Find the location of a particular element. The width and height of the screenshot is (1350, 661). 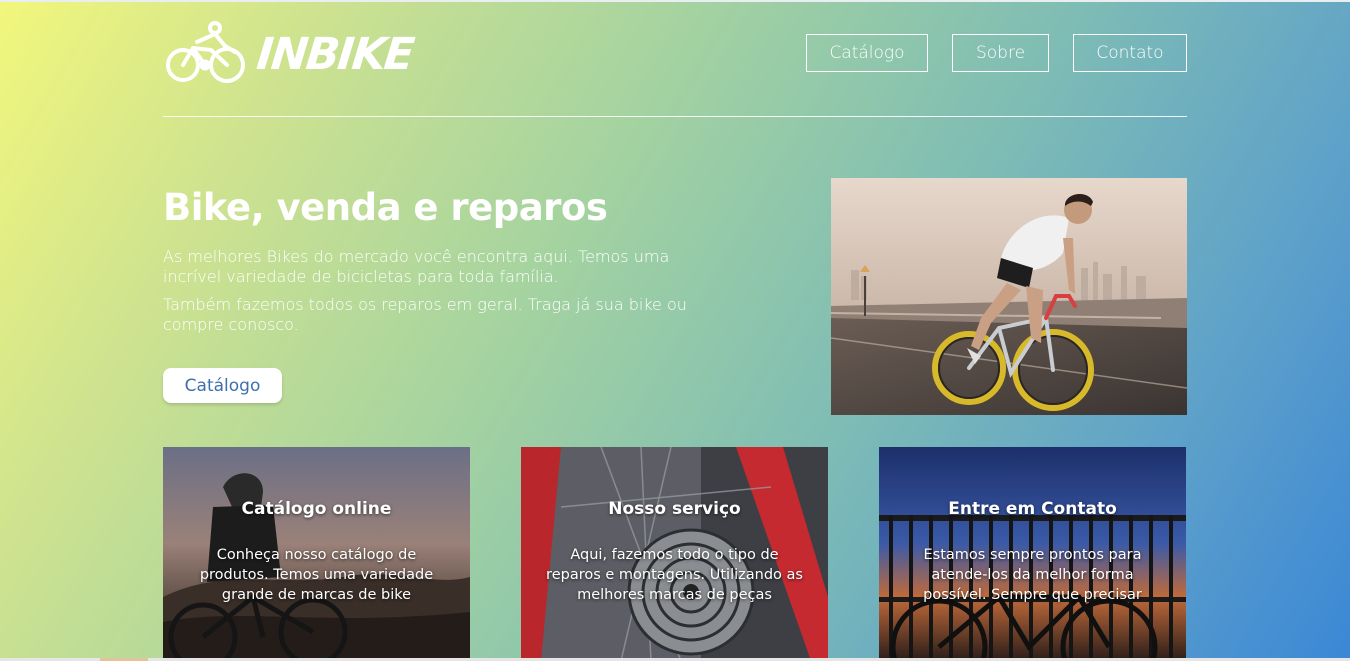

header-divider is located at coordinates (675, 116).